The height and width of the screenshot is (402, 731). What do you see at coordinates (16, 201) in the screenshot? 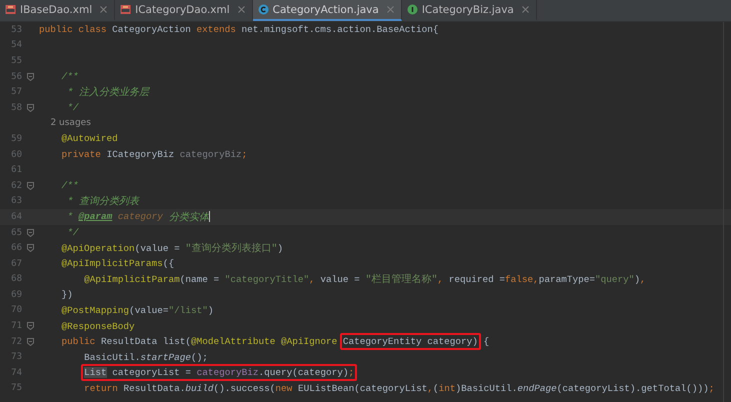
I see `line-number: 63` at bounding box center [16, 201].